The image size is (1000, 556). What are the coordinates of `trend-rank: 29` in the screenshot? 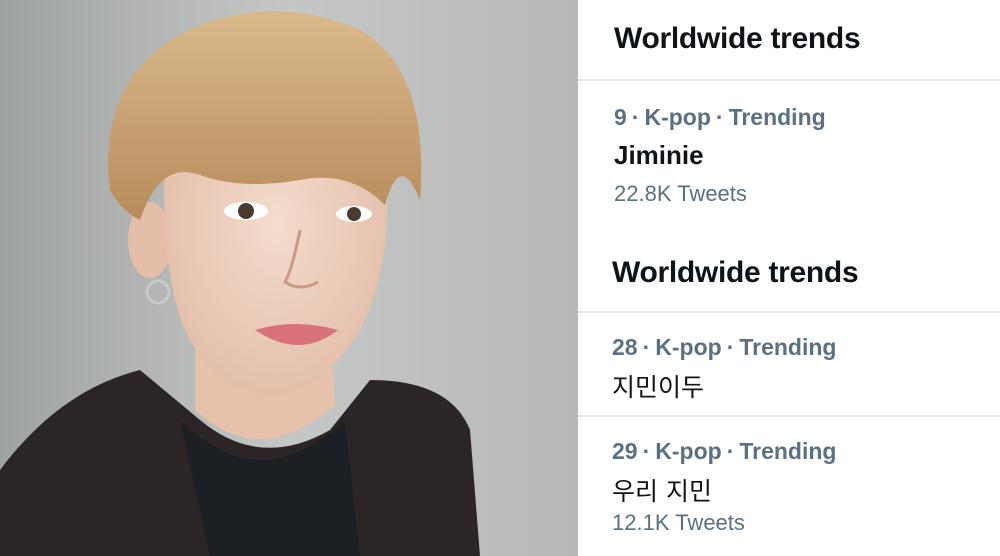 It's located at (625, 451).